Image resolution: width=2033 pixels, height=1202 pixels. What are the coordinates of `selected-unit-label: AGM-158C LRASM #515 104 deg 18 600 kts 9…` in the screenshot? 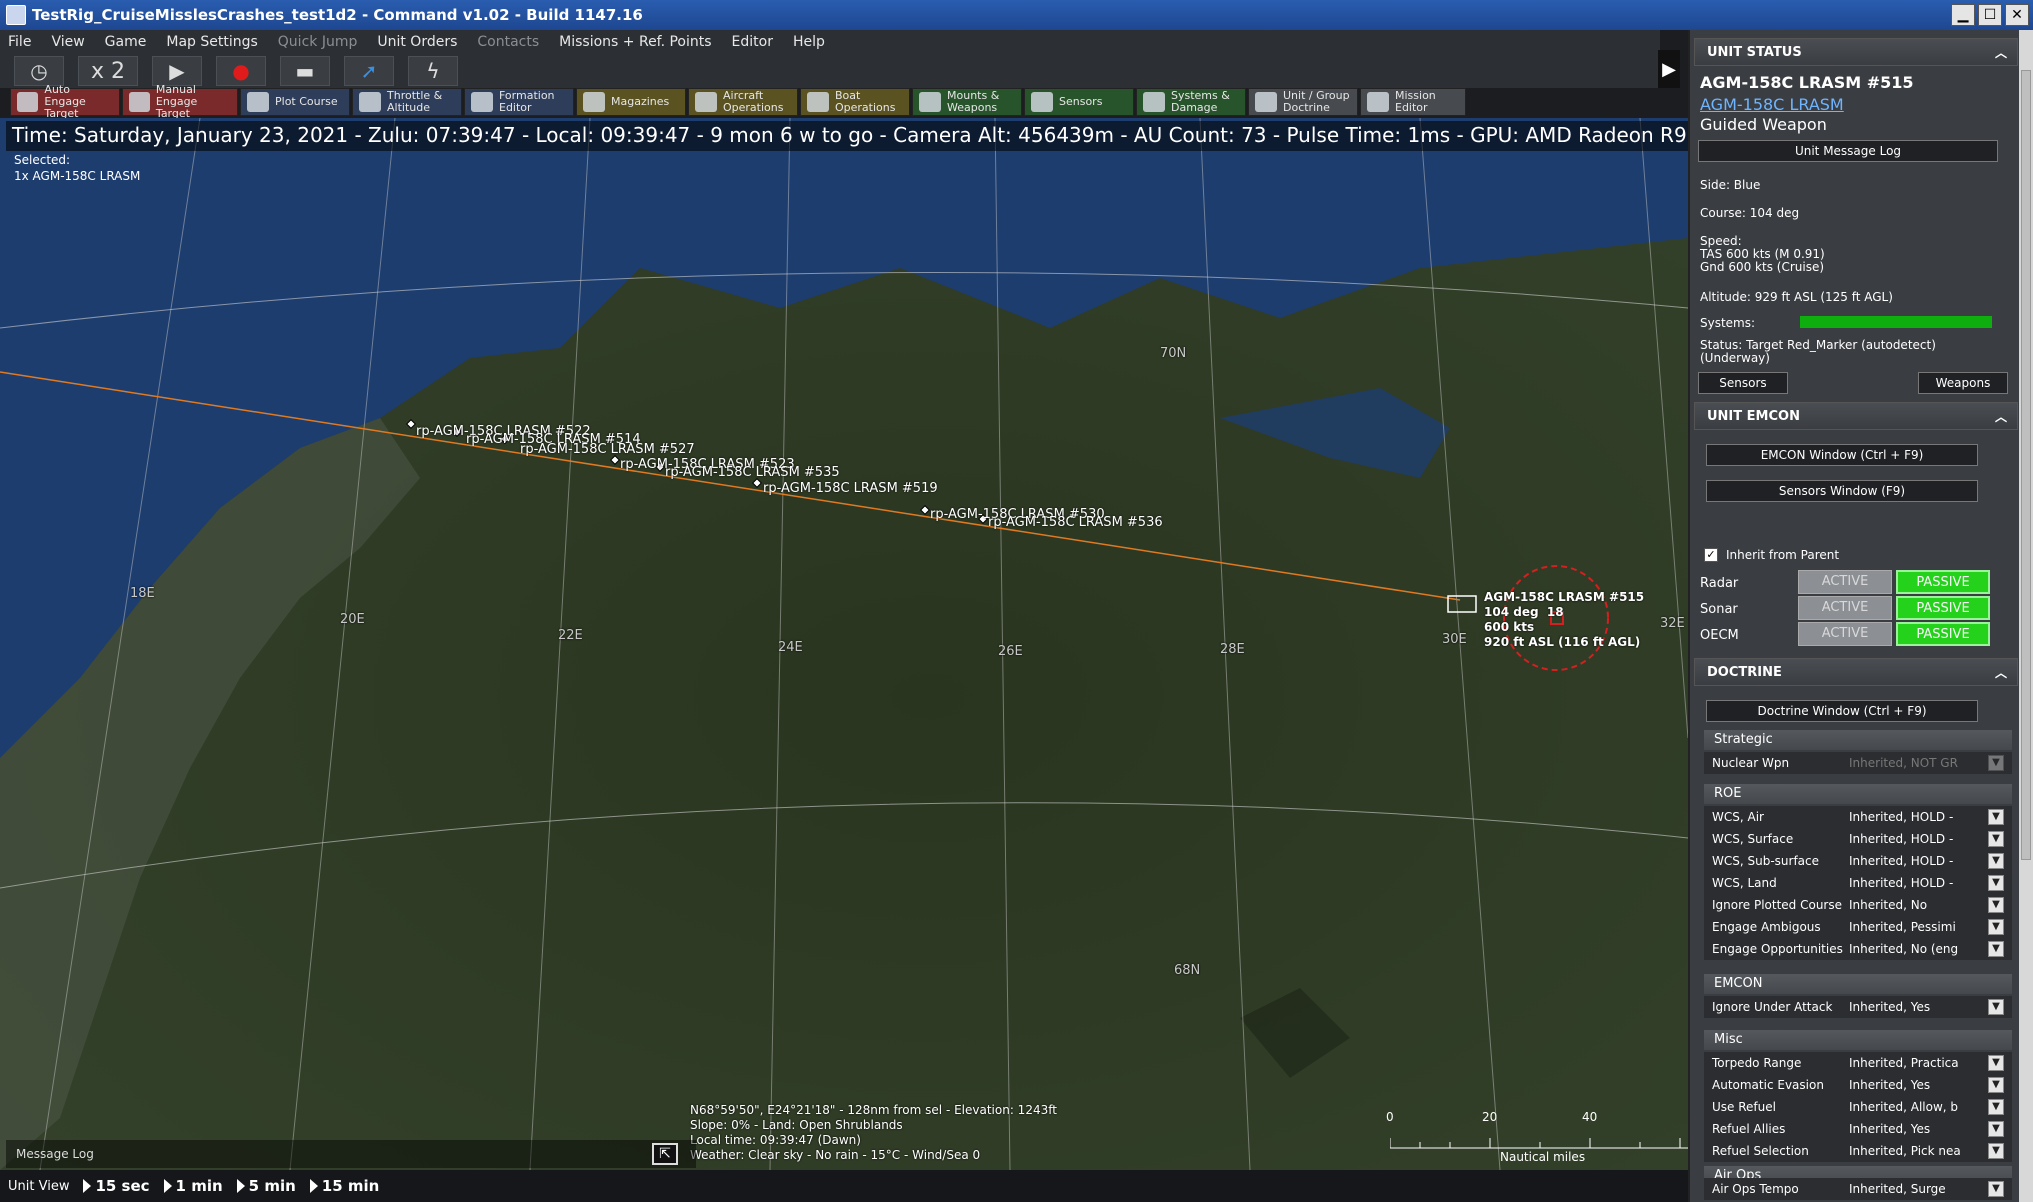 It's located at (1564, 620).